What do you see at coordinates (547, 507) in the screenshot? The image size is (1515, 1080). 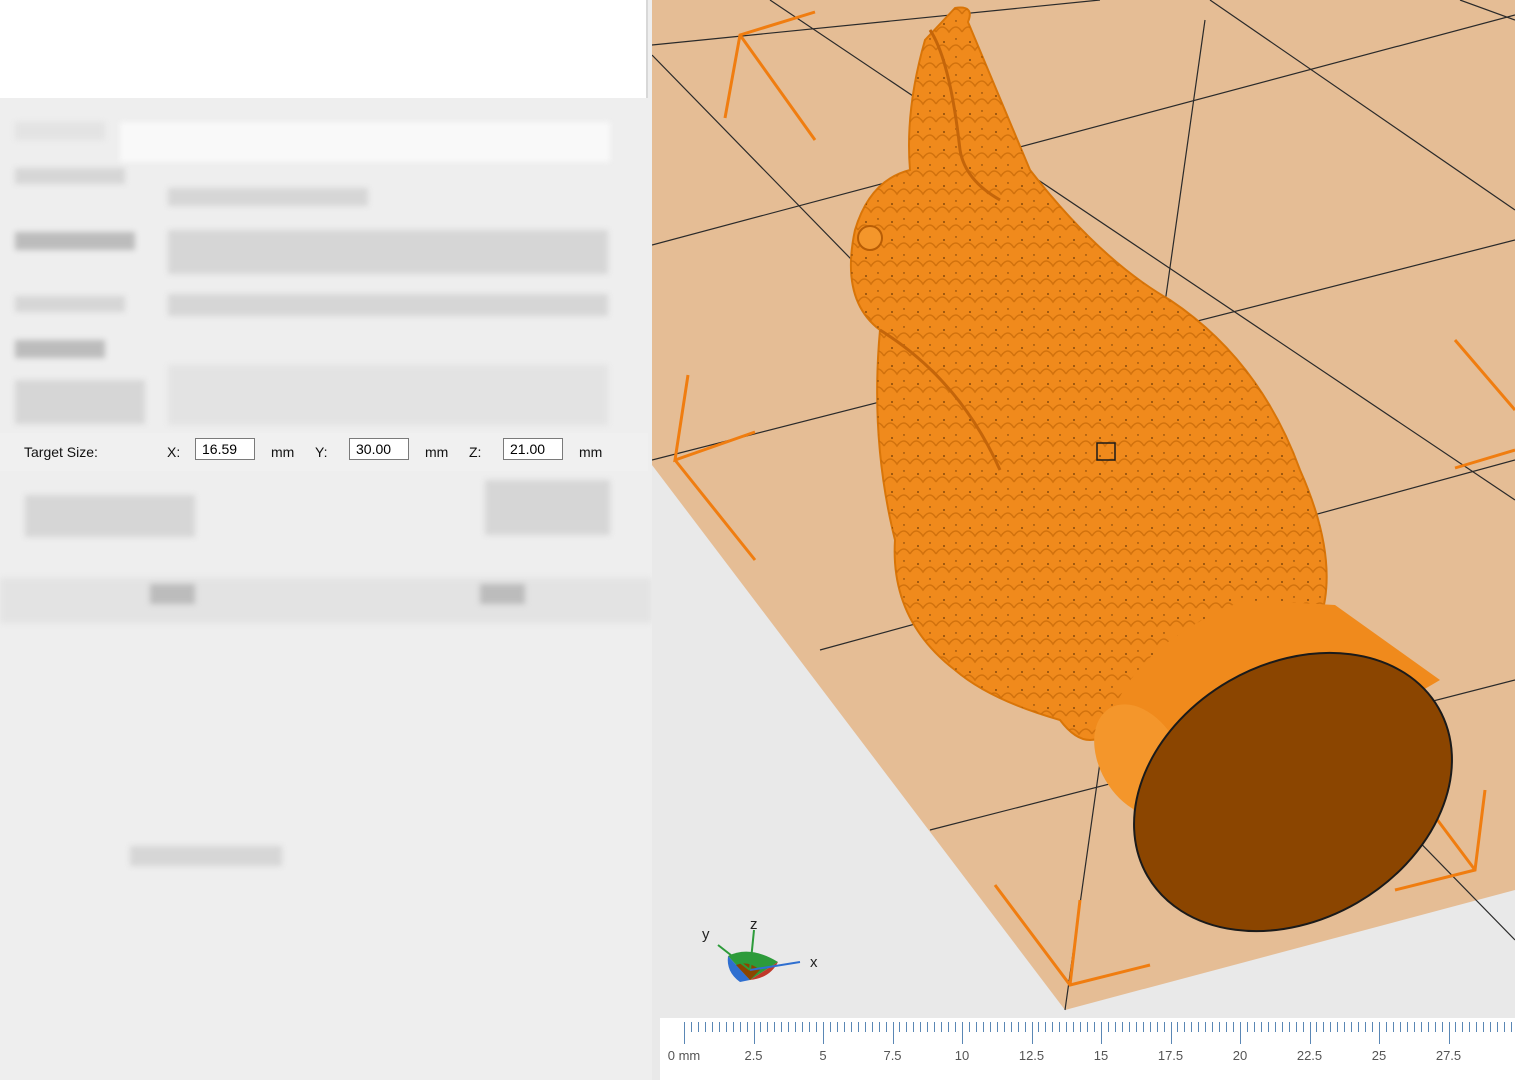 I see `blurred-button` at bounding box center [547, 507].